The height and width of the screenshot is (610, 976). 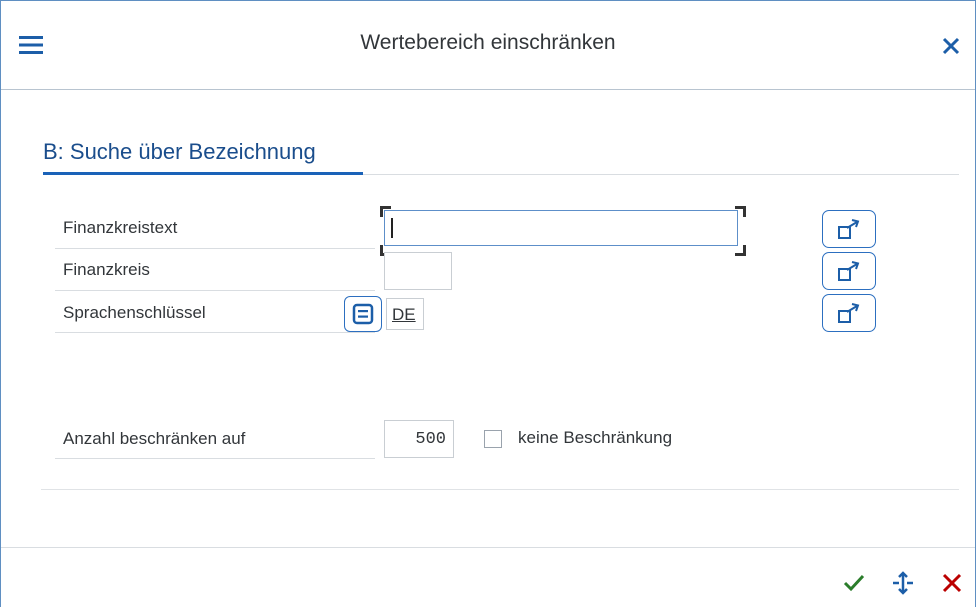 I want to click on dialog-footer, so click(x=488, y=578).